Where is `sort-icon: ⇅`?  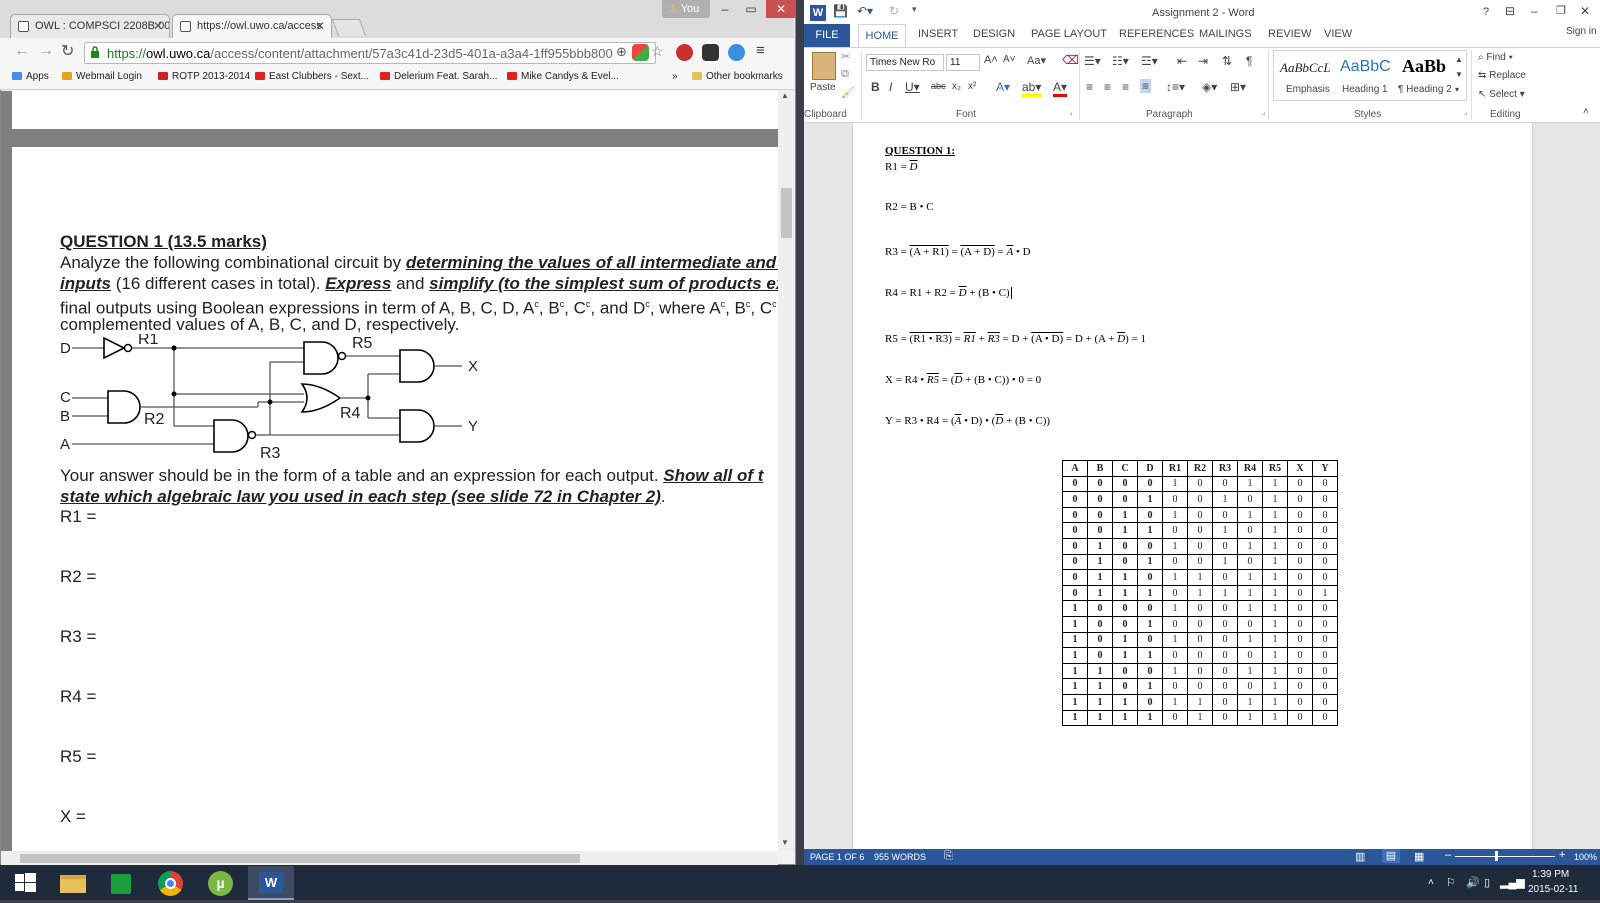 sort-icon: ⇅ is located at coordinates (1227, 61).